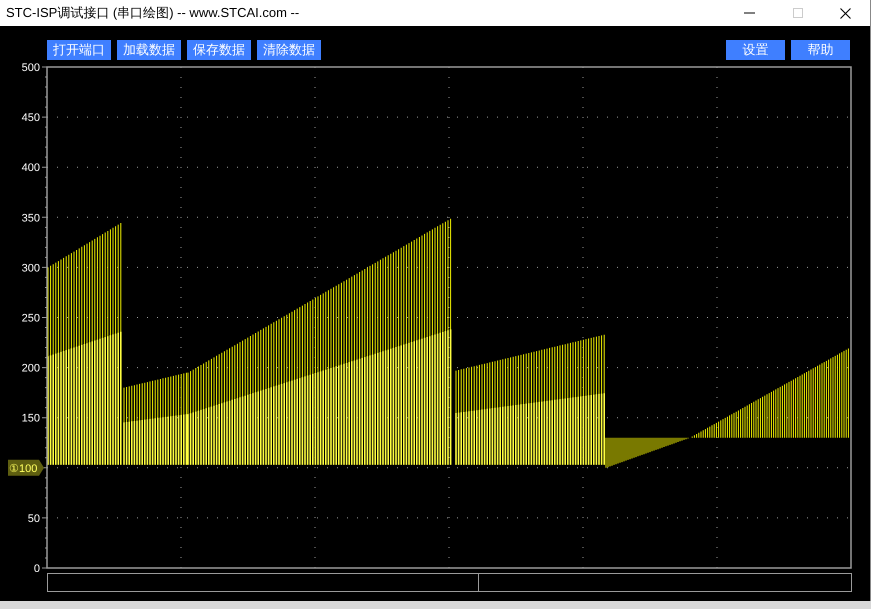 The image size is (871, 609). I want to click on toolbar-button: 设置, so click(755, 50).